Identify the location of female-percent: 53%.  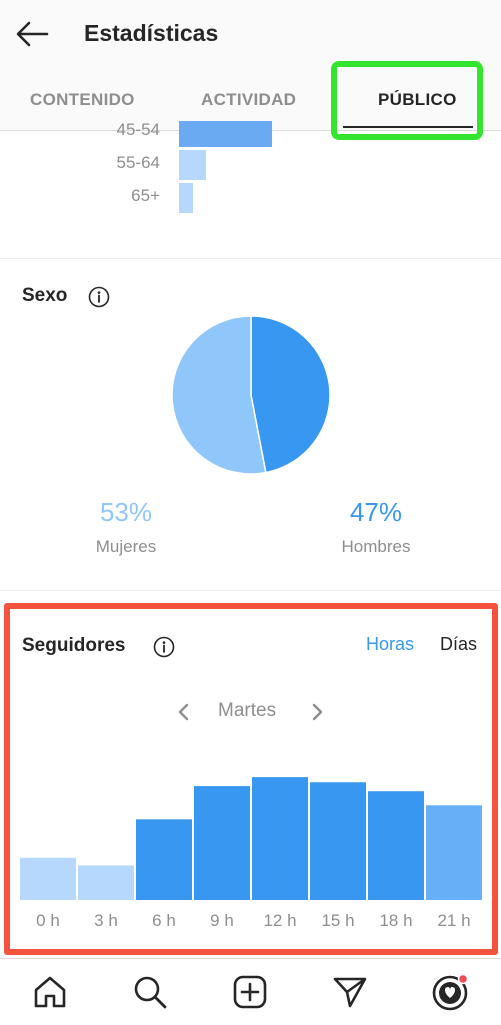
(126, 512).